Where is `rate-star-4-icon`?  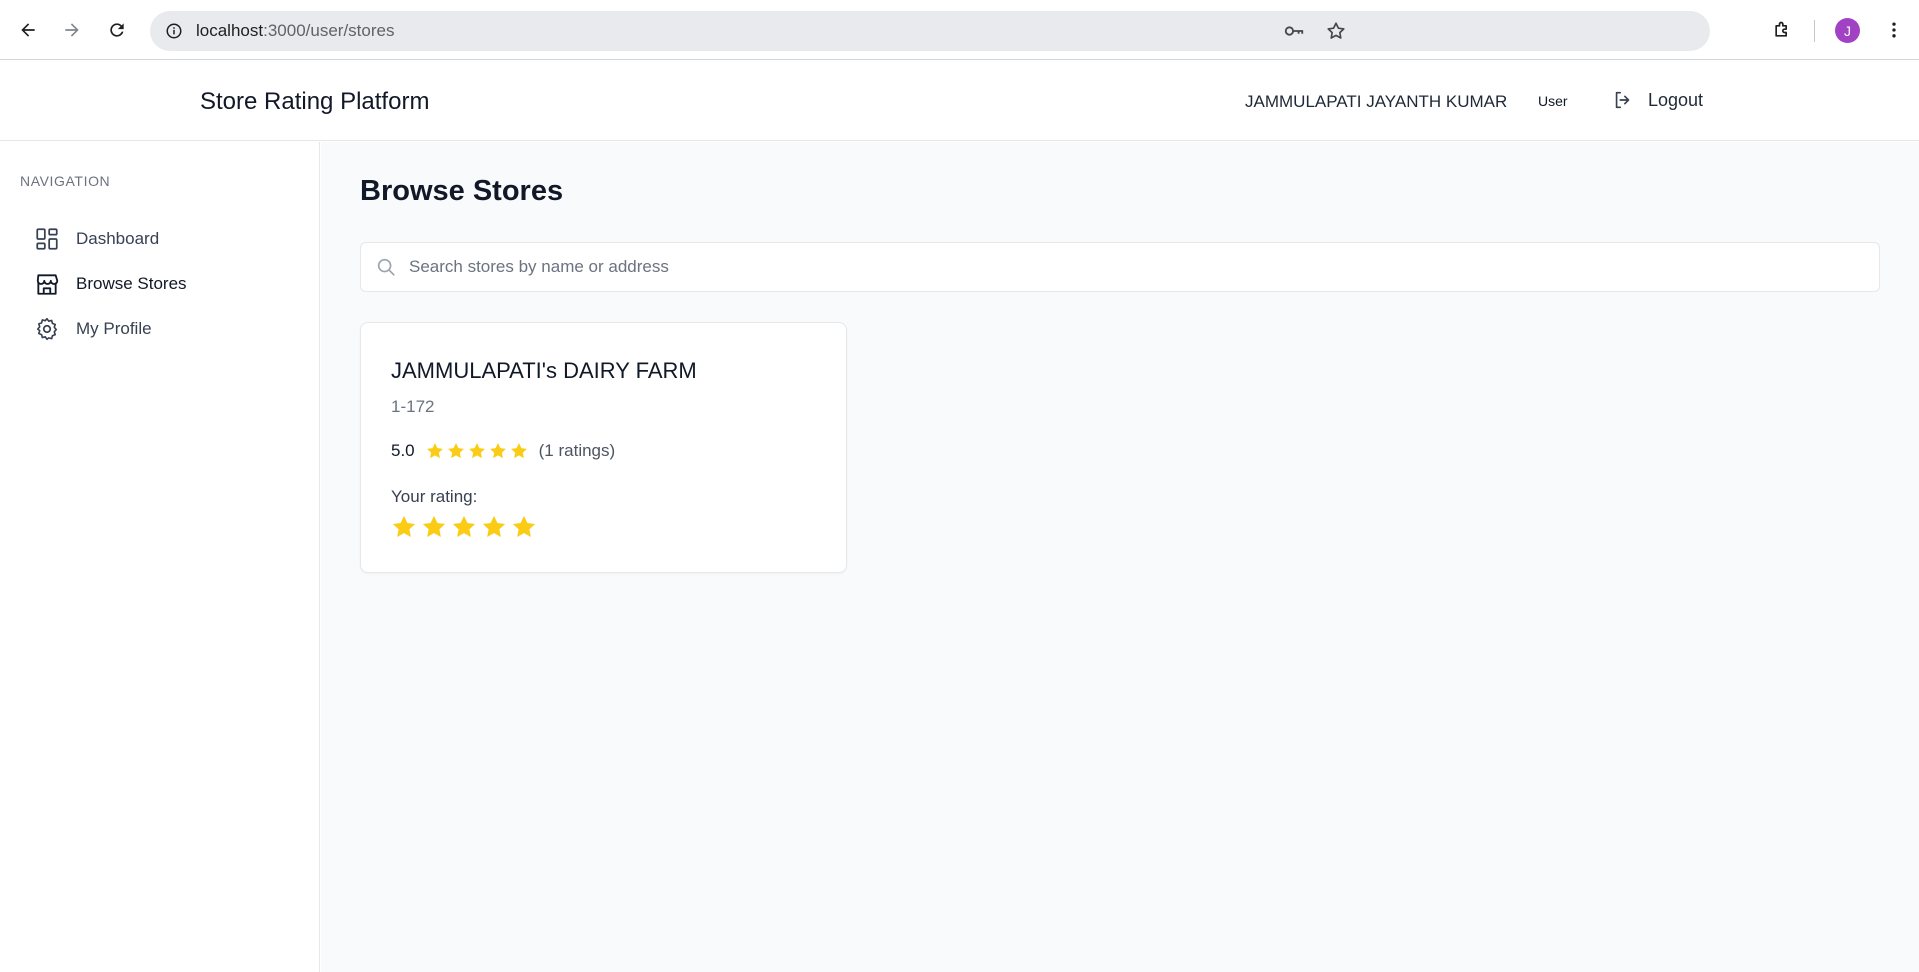
rate-star-4-icon is located at coordinates (494, 527).